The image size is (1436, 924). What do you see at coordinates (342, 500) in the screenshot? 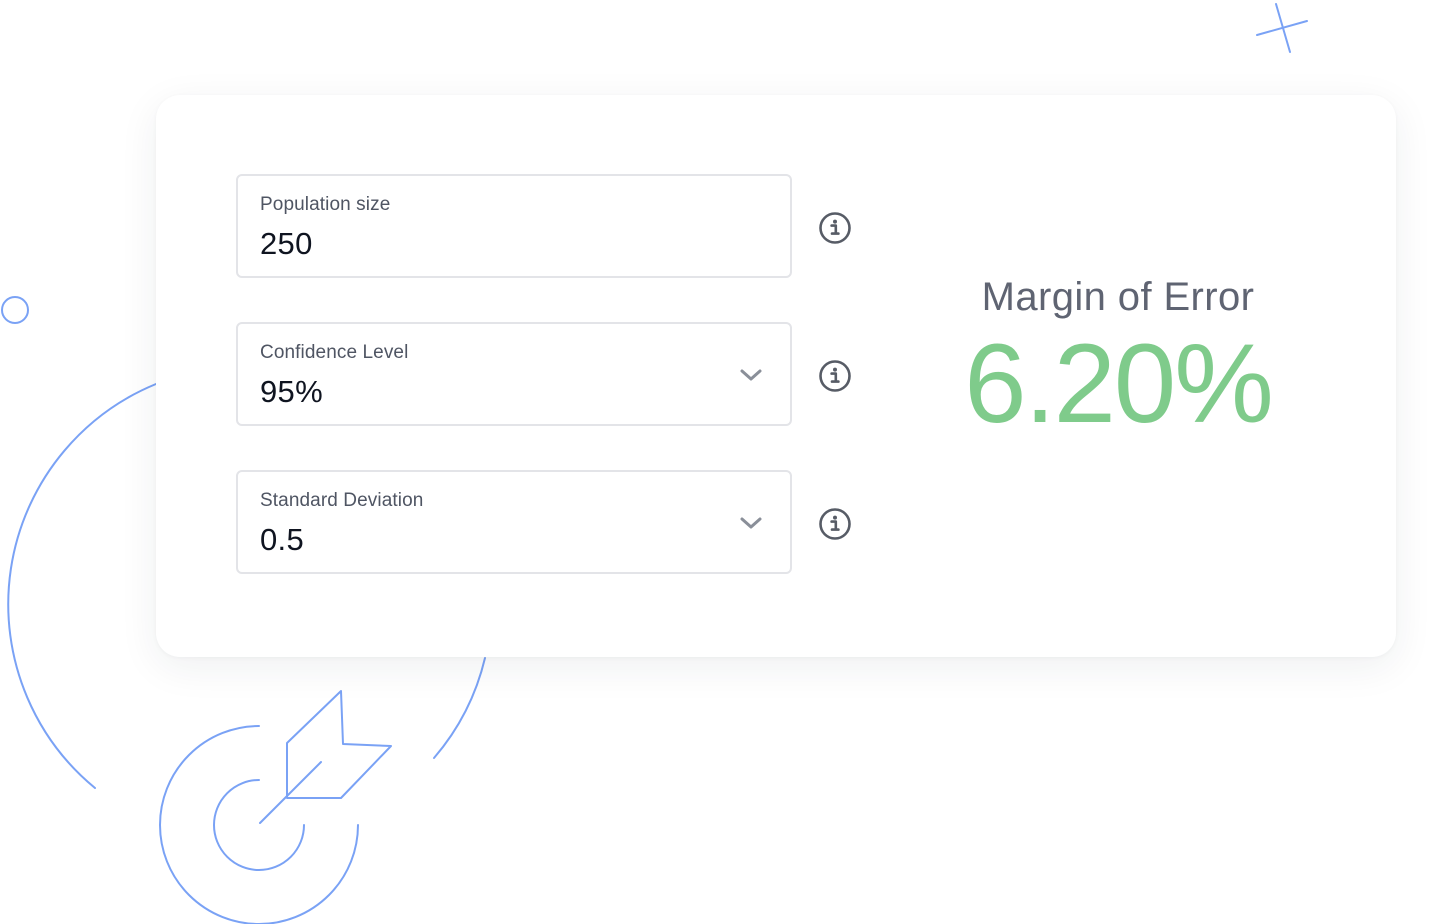
I see `standard-deviation-label: Standard Deviation` at bounding box center [342, 500].